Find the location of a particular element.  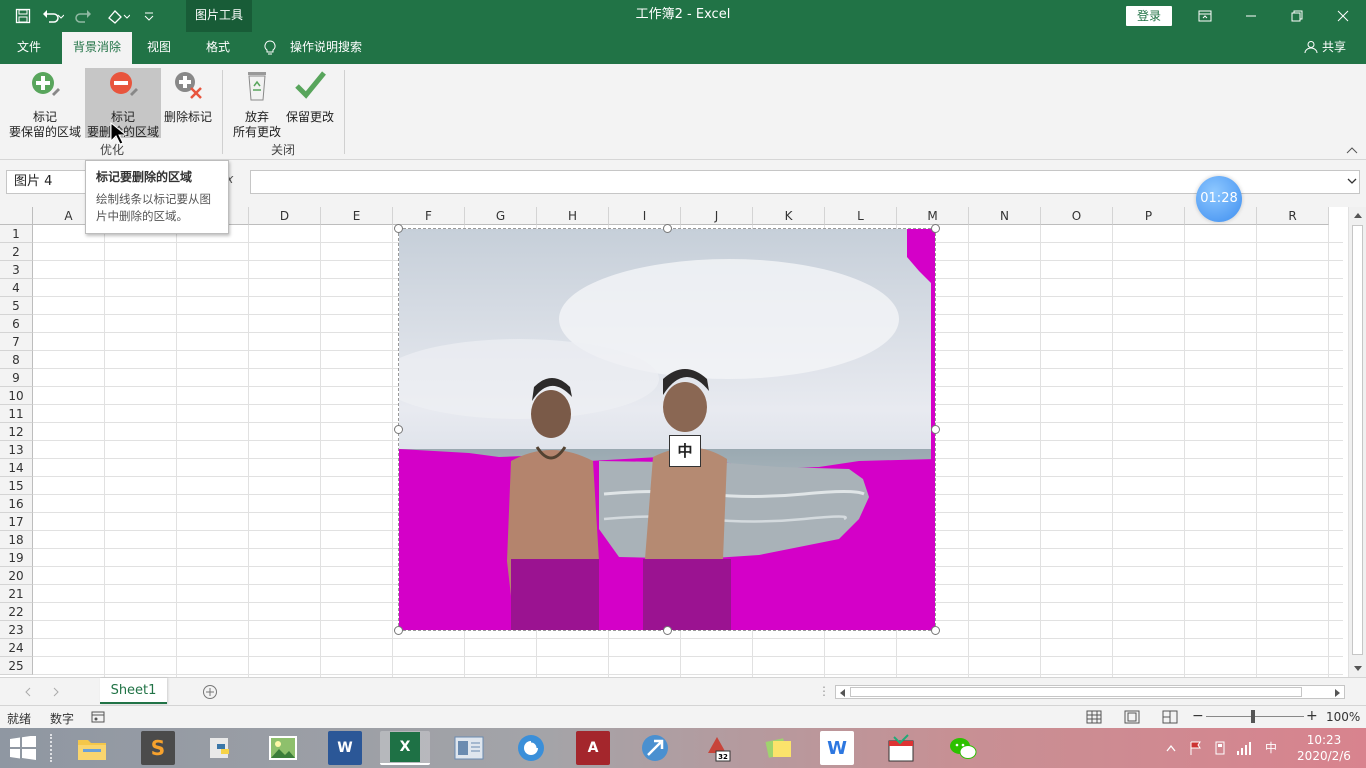

zoom-slider-track is located at coordinates (1255, 716).